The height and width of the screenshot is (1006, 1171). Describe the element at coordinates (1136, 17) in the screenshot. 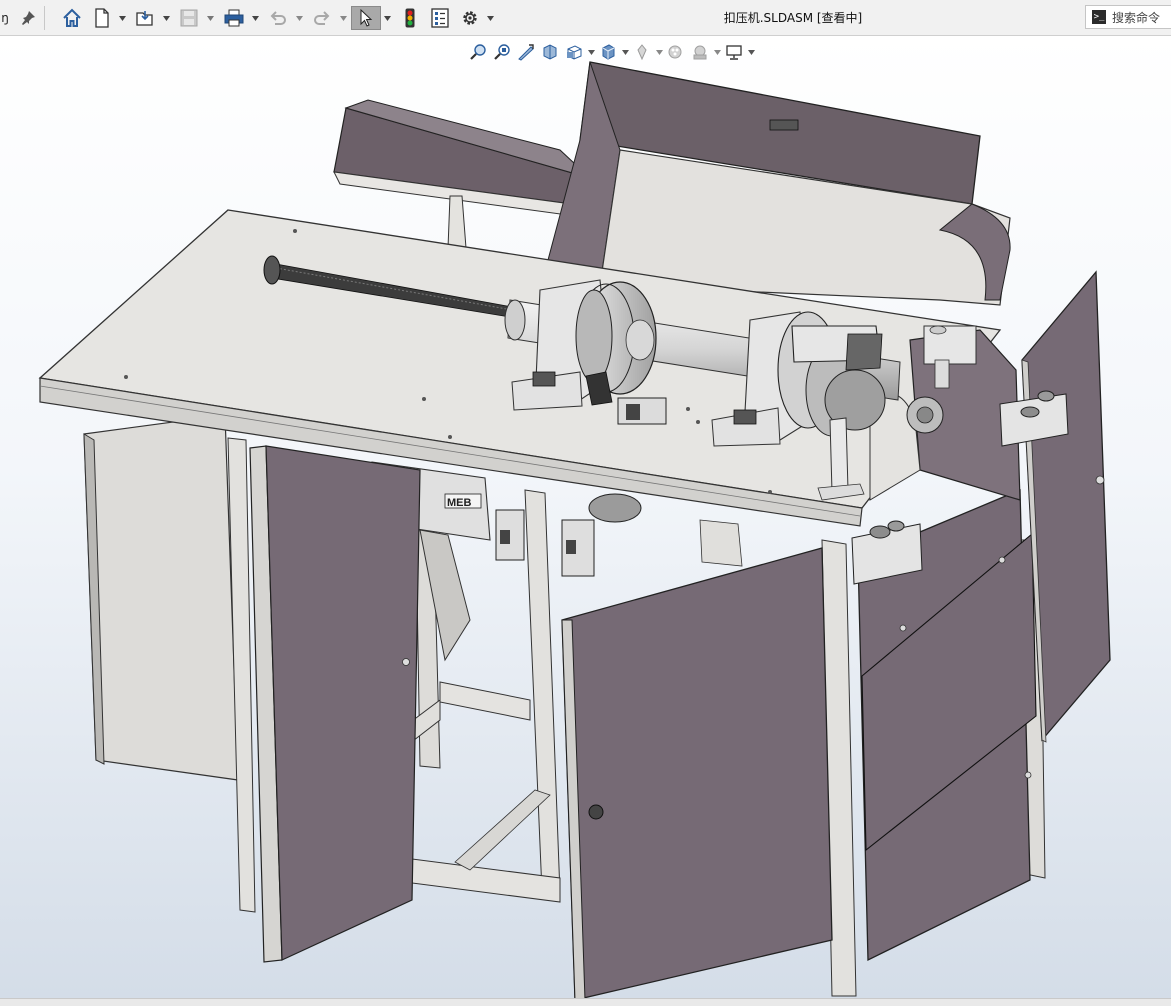

I see `search-commands-label: 搜索命令` at that location.